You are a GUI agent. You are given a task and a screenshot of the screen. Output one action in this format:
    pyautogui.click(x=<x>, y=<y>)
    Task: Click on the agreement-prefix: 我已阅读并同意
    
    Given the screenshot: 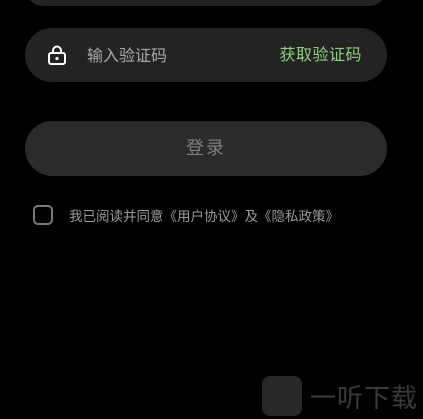 What is the action you would take?
    pyautogui.click(x=116, y=216)
    